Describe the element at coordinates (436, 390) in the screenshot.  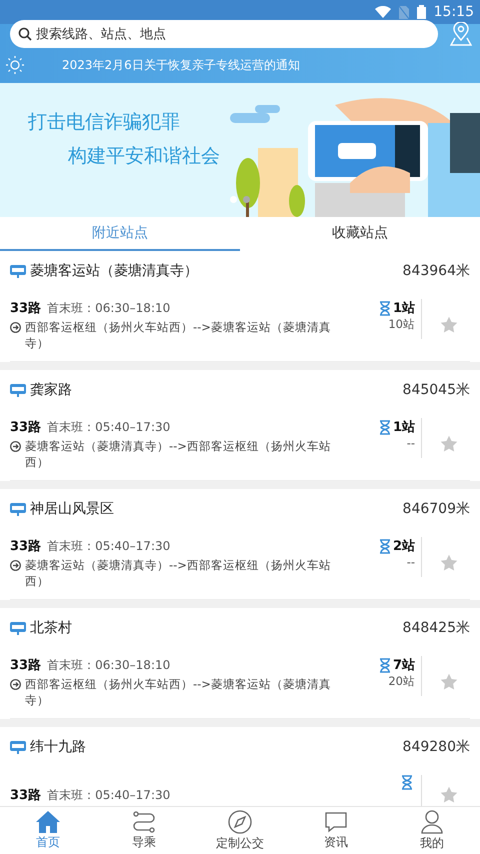
I see `distance: 845045米` at that location.